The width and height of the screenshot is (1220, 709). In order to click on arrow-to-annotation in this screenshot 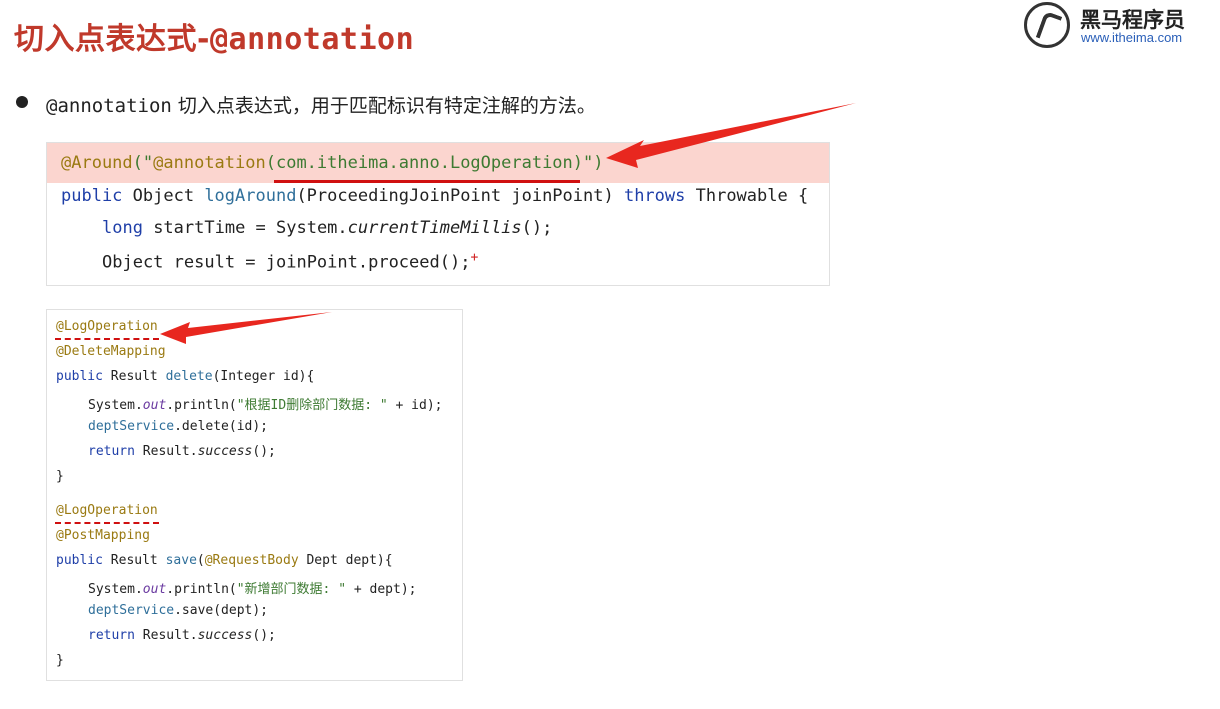, I will do `click(246, 328)`.